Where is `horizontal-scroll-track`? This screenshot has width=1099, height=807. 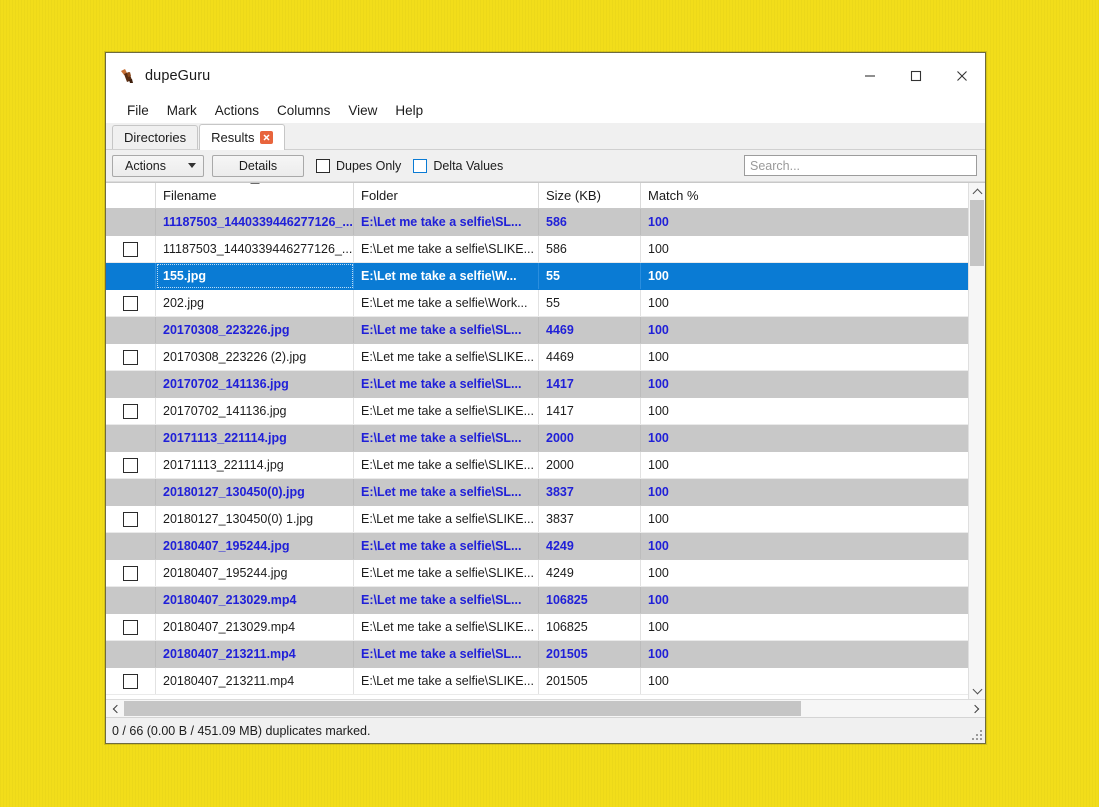 horizontal-scroll-track is located at coordinates (545, 708).